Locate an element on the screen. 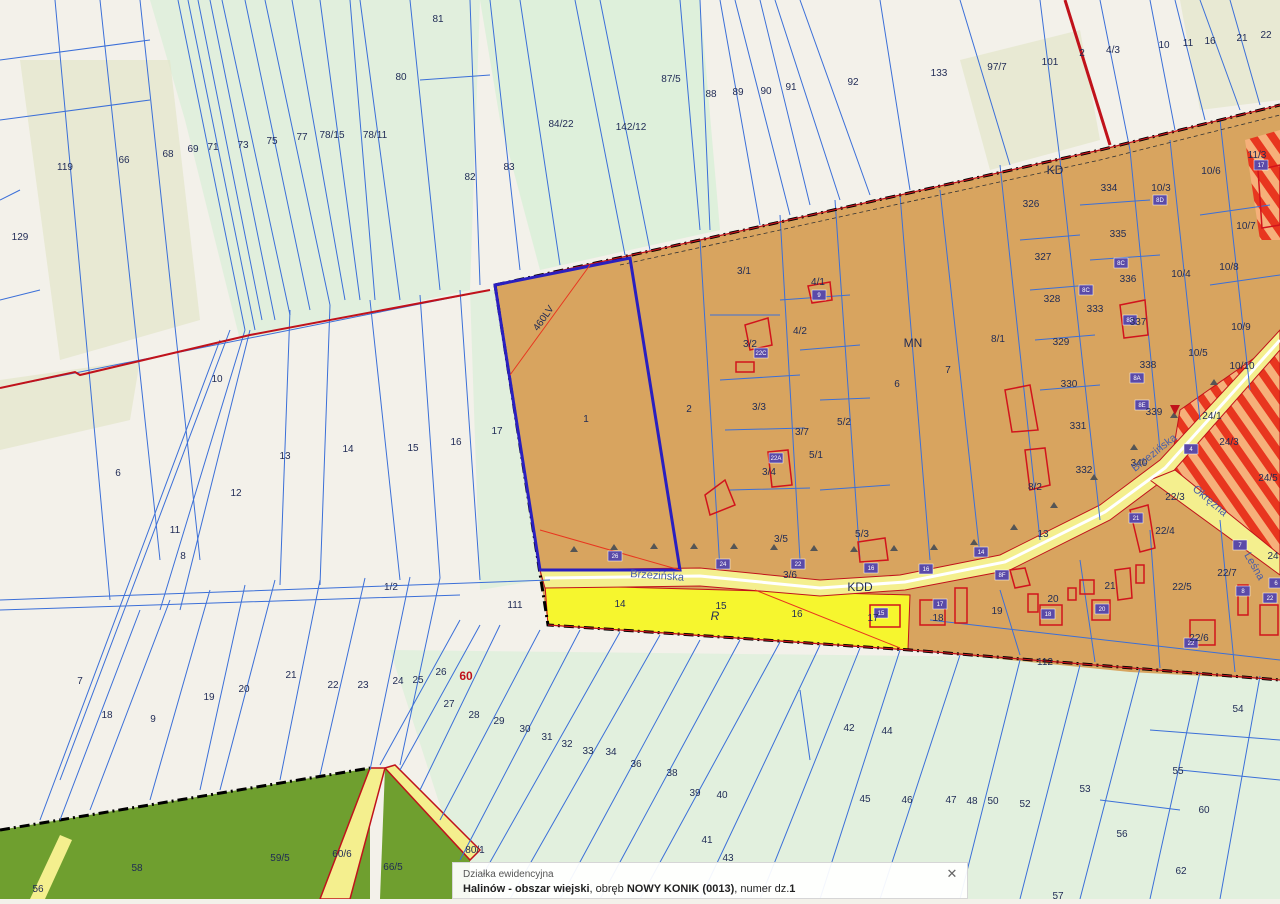  parcel-label: 11/3 is located at coordinates (1257, 155).